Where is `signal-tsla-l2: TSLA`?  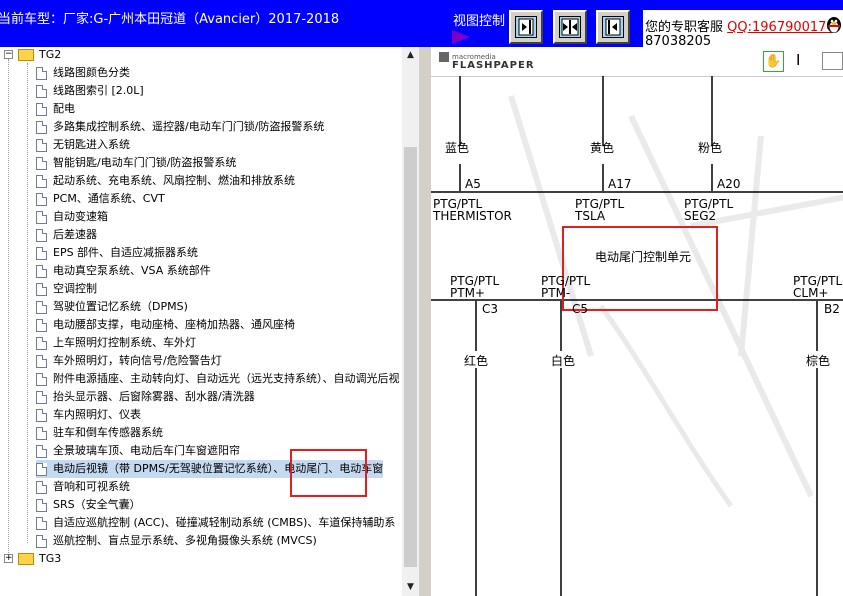
signal-tsla-l2: TSLA is located at coordinates (590, 216).